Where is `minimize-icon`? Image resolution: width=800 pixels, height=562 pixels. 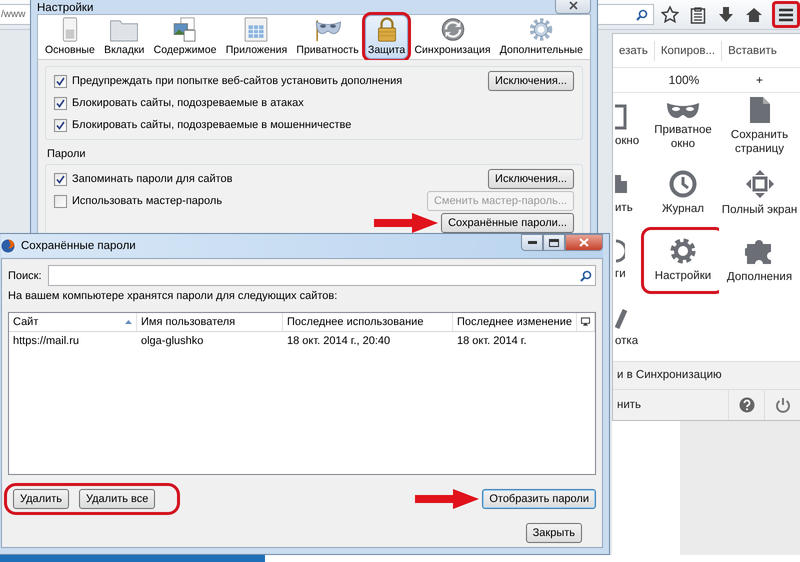 minimize-icon is located at coordinates (532, 242).